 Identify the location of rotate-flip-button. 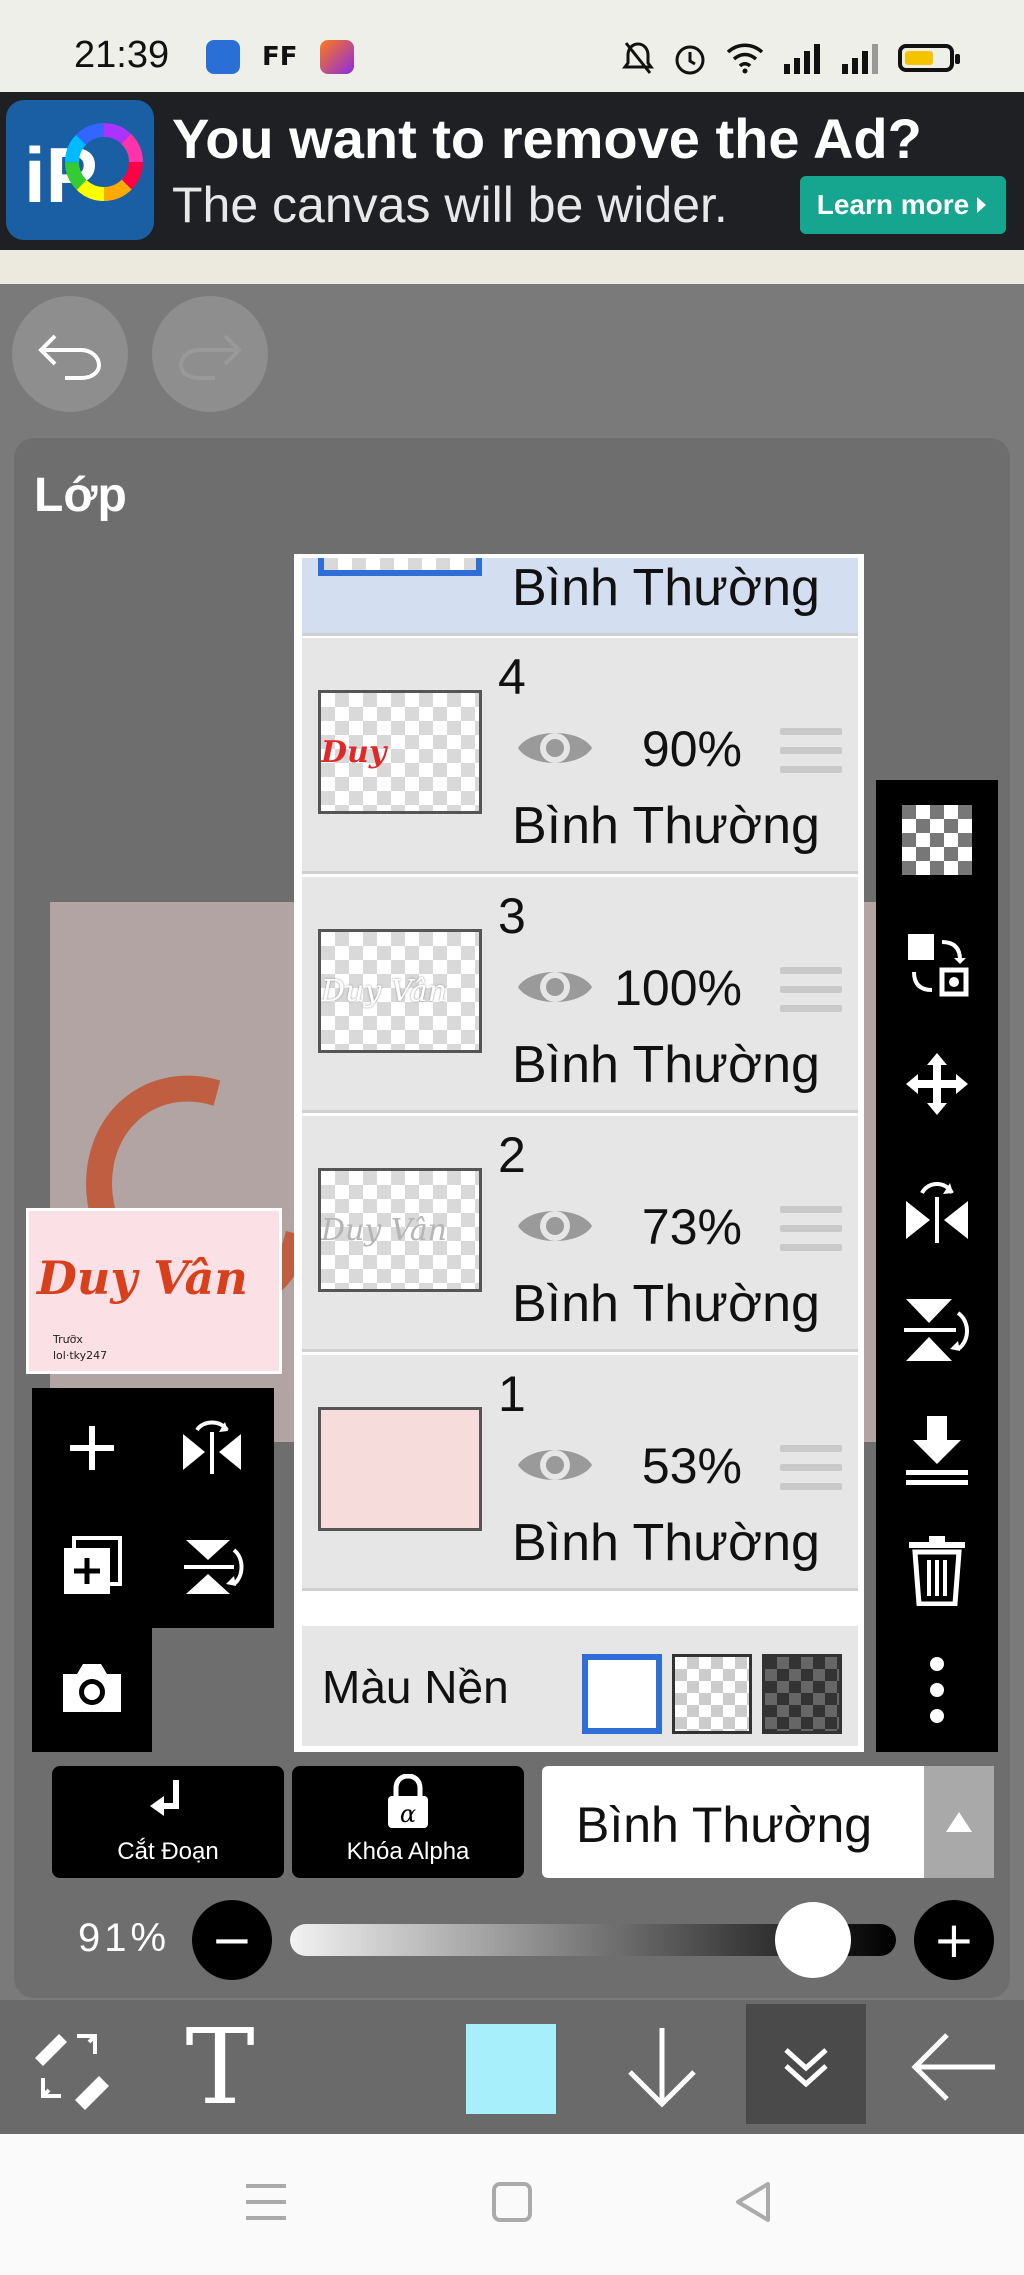
(212, 1566).